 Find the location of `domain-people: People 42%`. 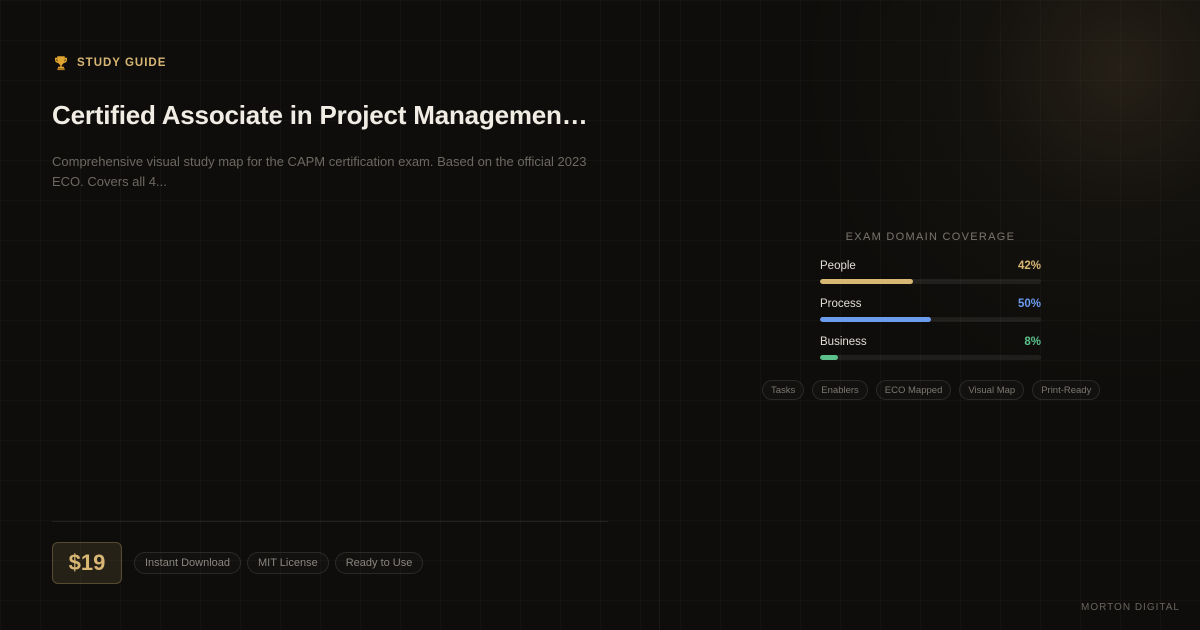

domain-people: People 42% is located at coordinates (930, 272).